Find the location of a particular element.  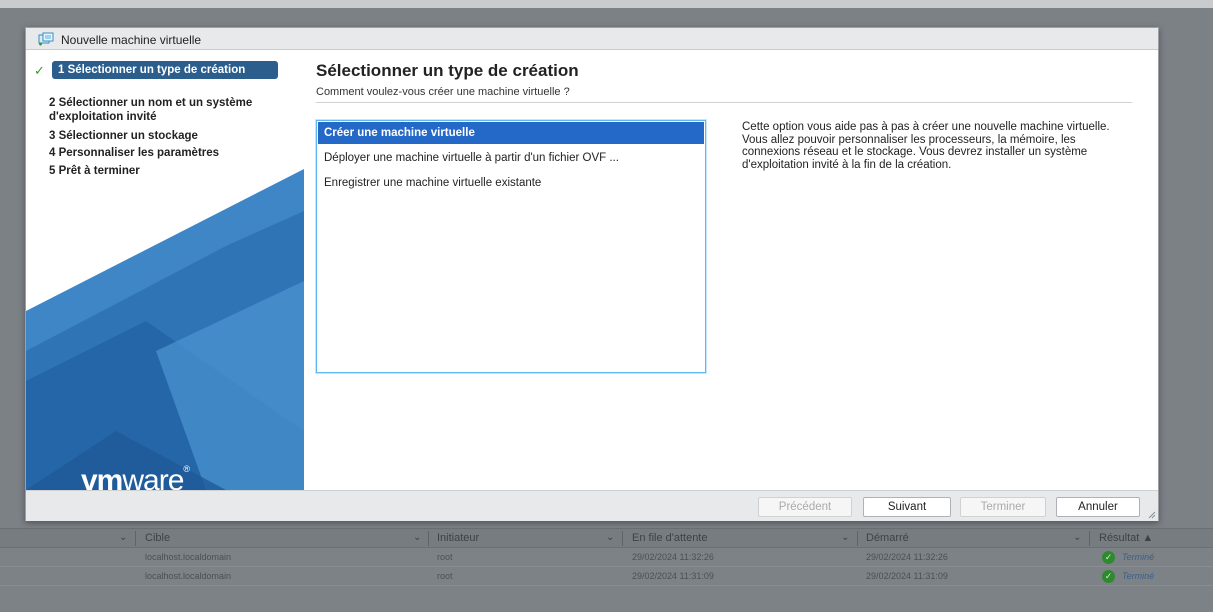

dialog-titlebar: Nouvelle machine virtuelle is located at coordinates (592, 39).